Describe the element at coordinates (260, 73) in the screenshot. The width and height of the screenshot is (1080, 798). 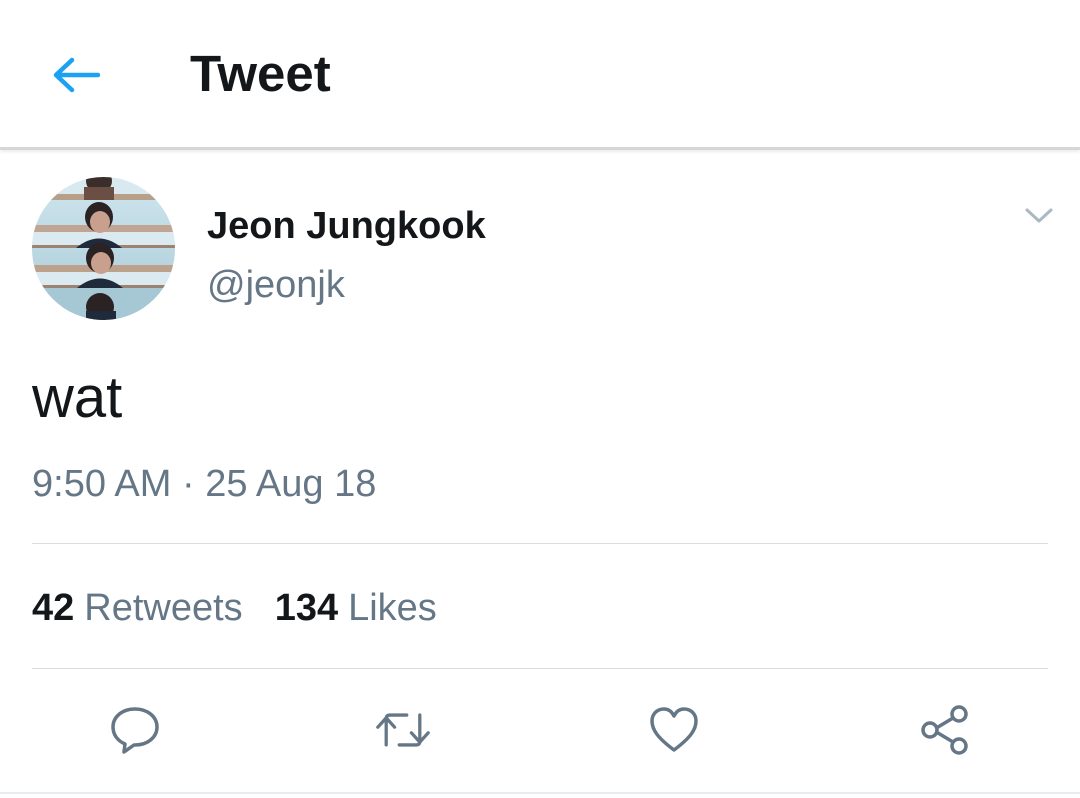
I see `page-title: Tweet` at that location.